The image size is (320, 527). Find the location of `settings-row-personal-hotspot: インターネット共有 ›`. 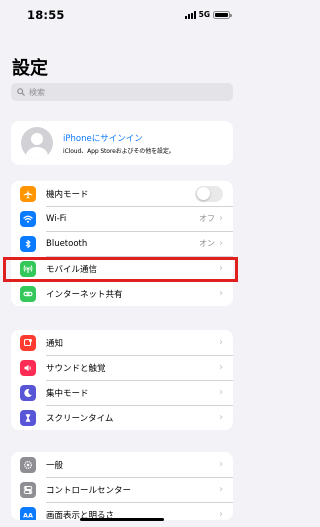

settings-row-personal-hotspot: インターネット共有 › is located at coordinates (122, 293).